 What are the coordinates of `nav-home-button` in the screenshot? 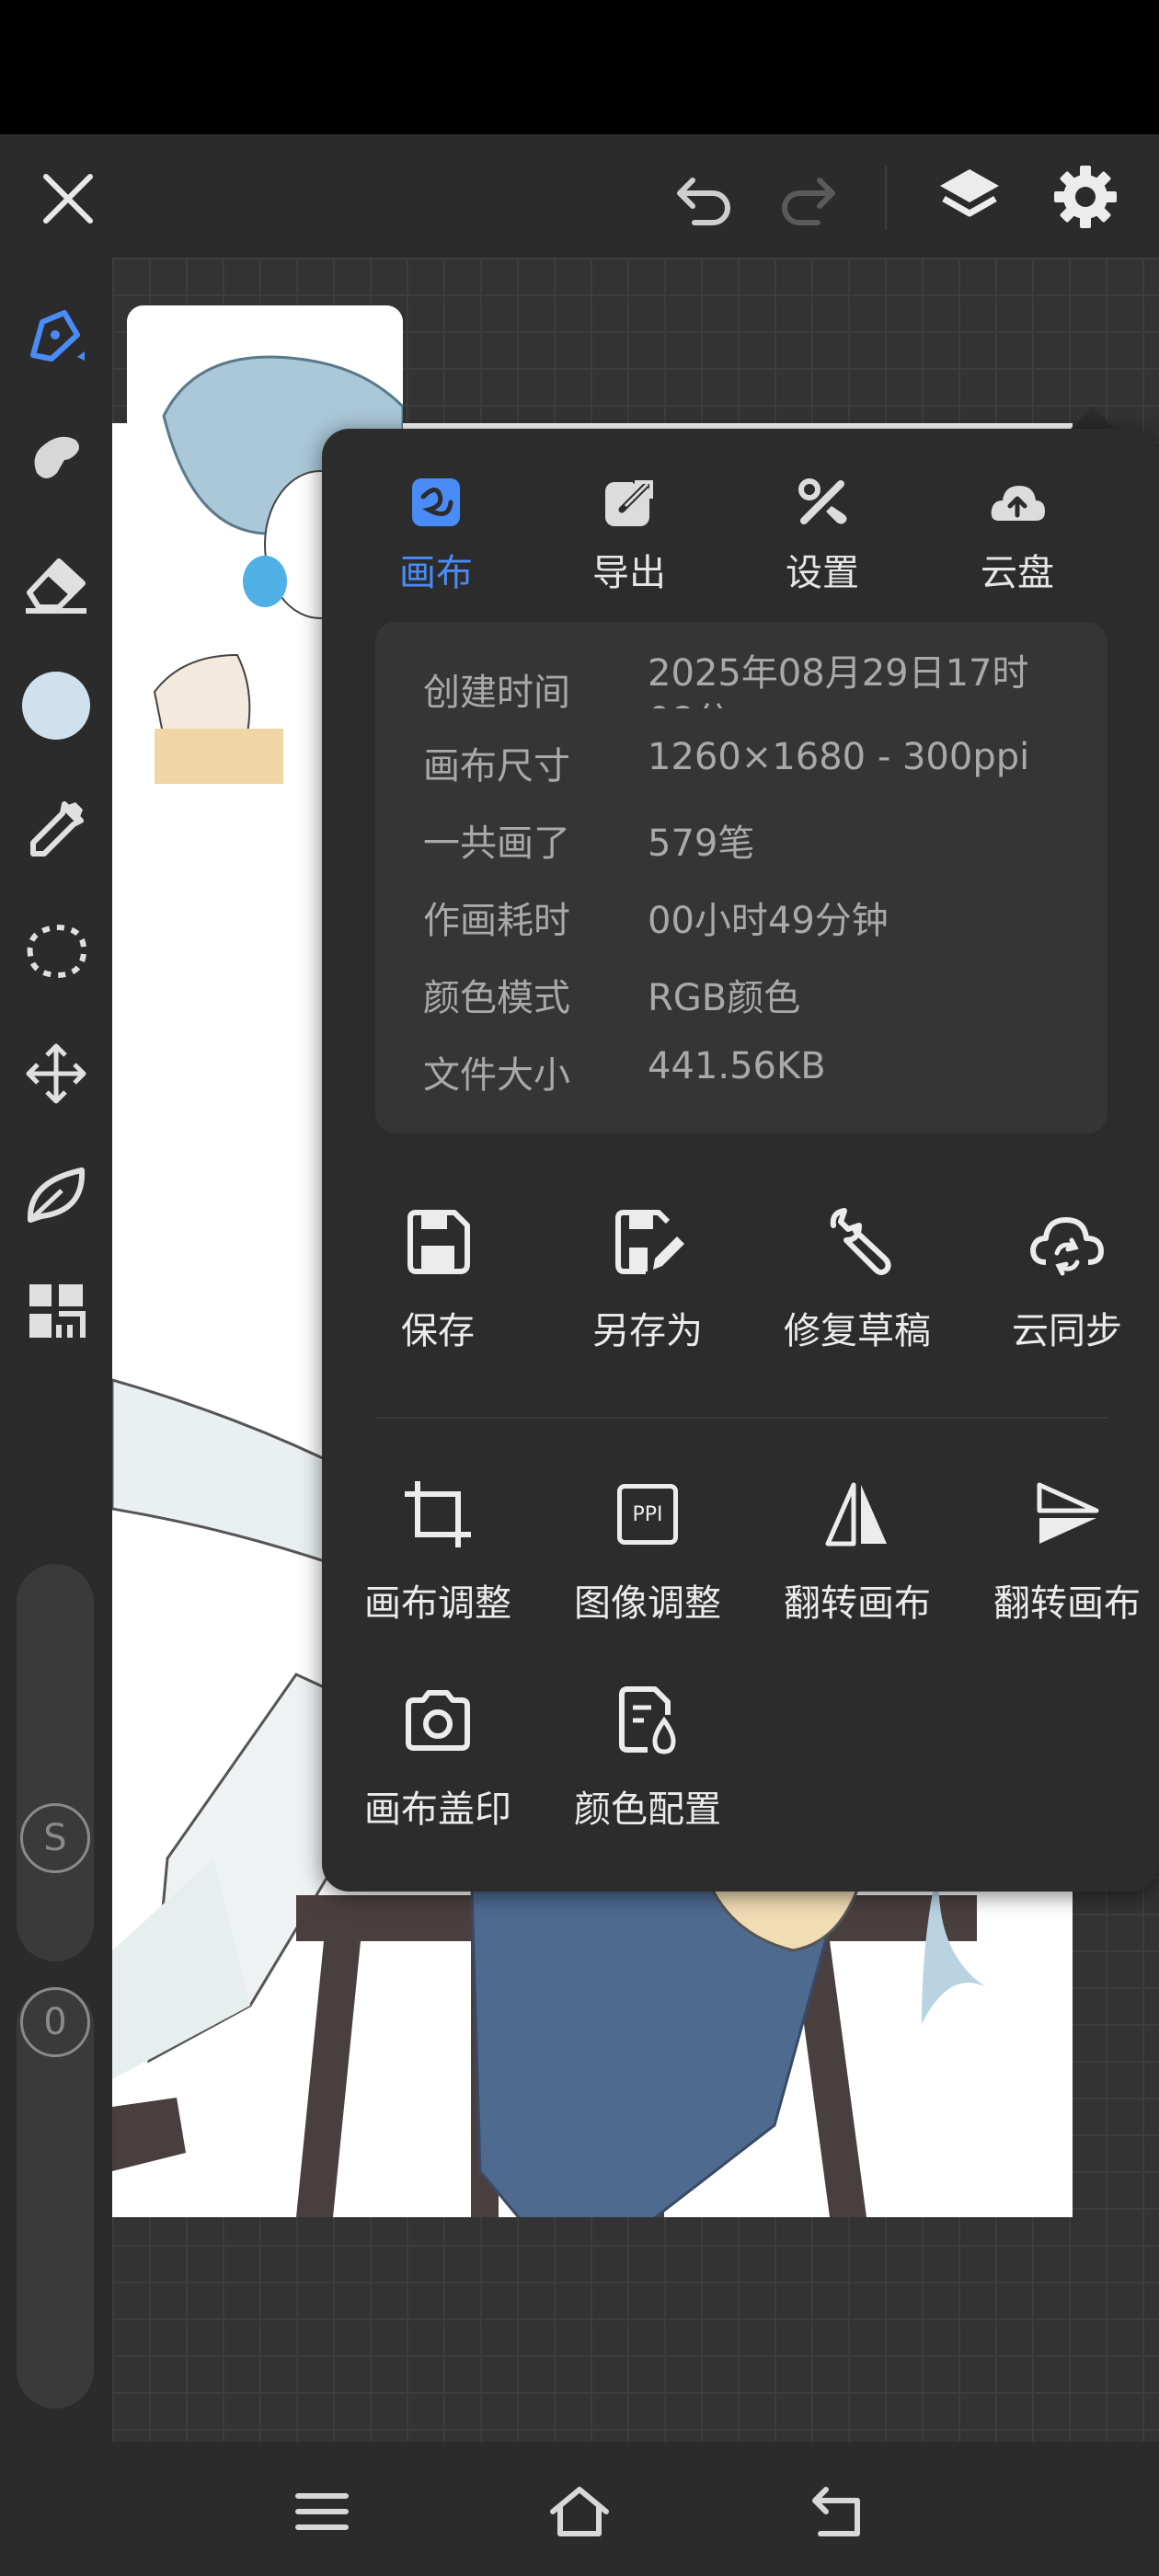 It's located at (579, 2511).